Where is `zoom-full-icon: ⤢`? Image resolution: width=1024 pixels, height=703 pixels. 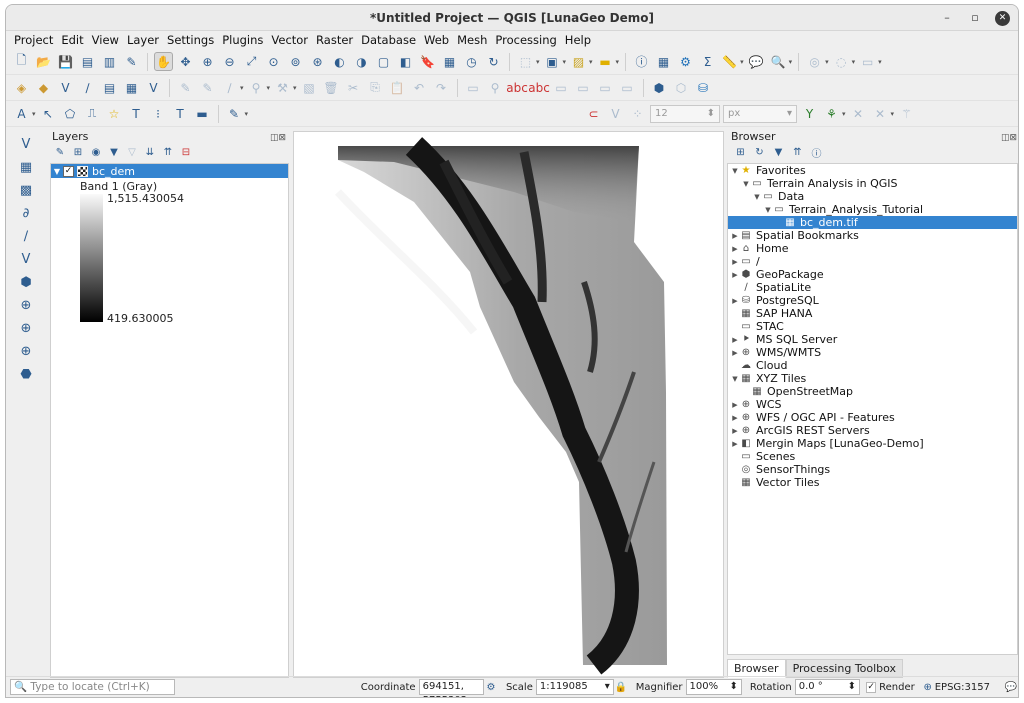
zoom-full-icon: ⤢ is located at coordinates (251, 61).